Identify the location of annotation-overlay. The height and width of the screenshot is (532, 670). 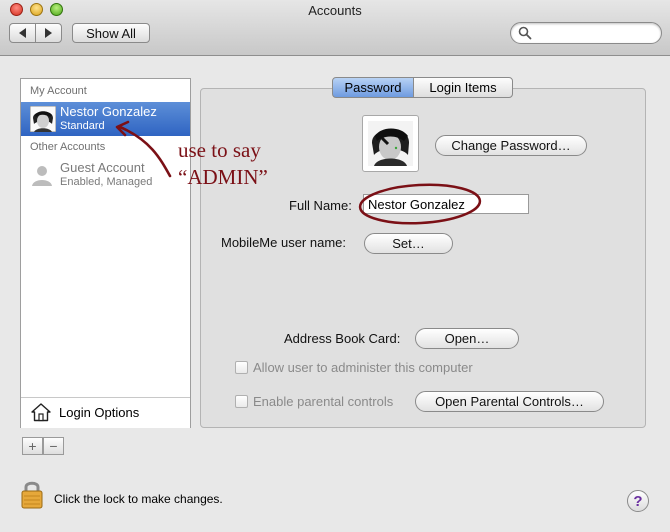
(298, 172).